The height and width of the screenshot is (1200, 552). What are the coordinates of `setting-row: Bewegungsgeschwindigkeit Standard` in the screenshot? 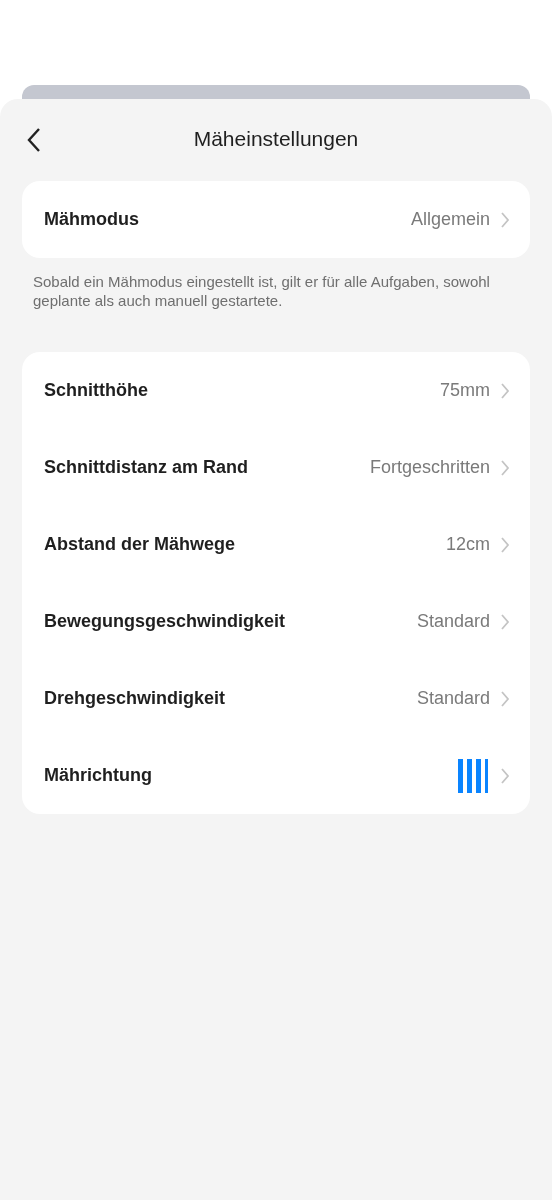 It's located at (276, 621).